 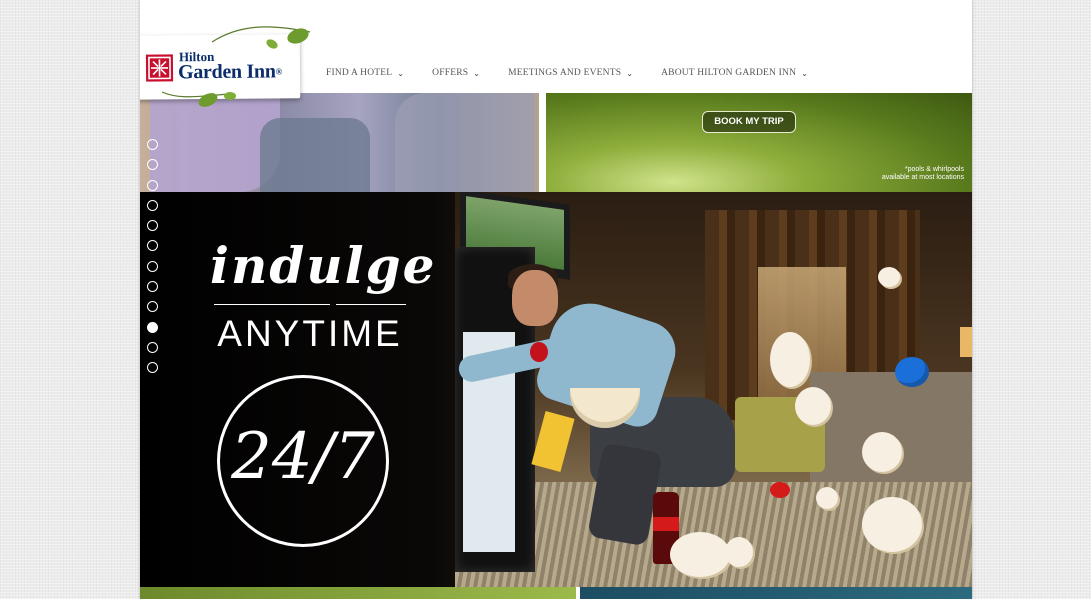 I want to click on hero-headline: ANYTIME, so click(x=310, y=333).